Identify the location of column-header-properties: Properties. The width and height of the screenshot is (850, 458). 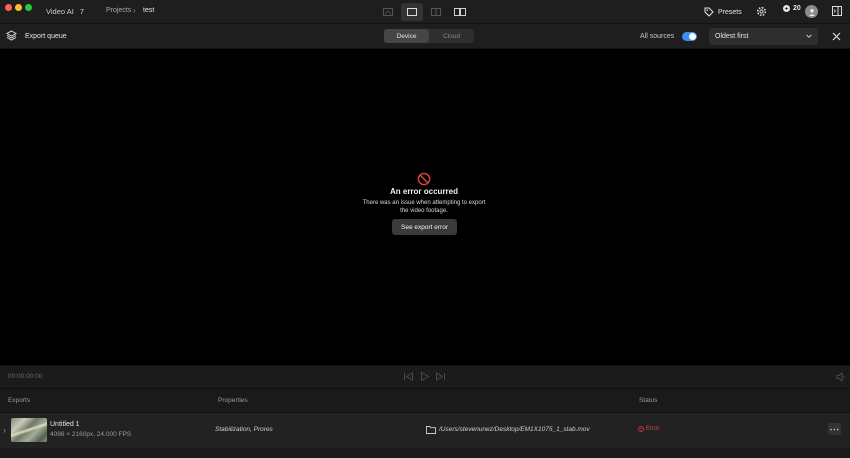
(233, 400).